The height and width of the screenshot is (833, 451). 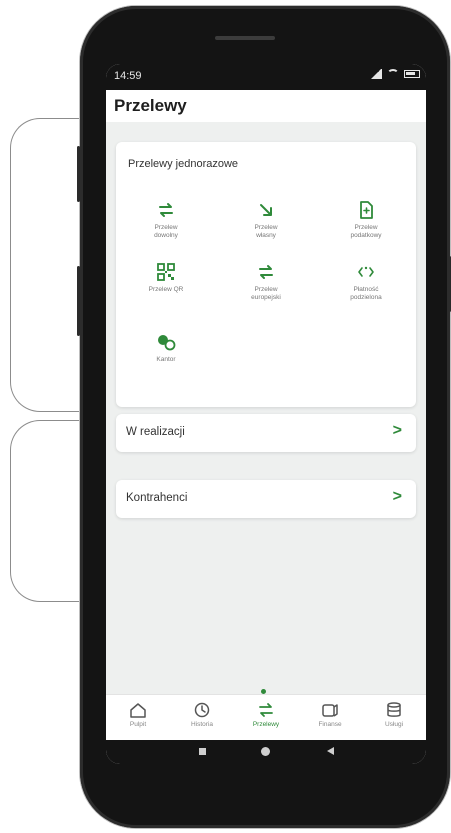 I want to click on qr-code-icon, so click(x=166, y=272).